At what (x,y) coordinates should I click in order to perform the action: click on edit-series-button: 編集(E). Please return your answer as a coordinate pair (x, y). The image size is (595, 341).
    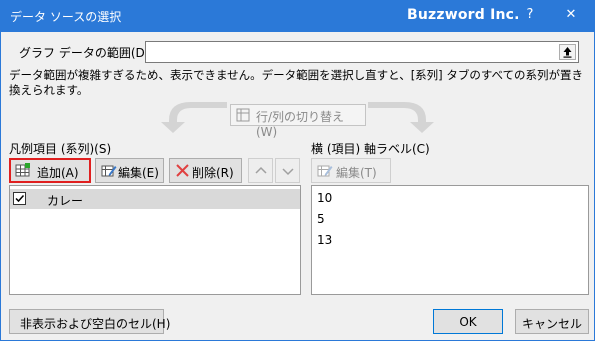
    Looking at the image, I should click on (129, 170).